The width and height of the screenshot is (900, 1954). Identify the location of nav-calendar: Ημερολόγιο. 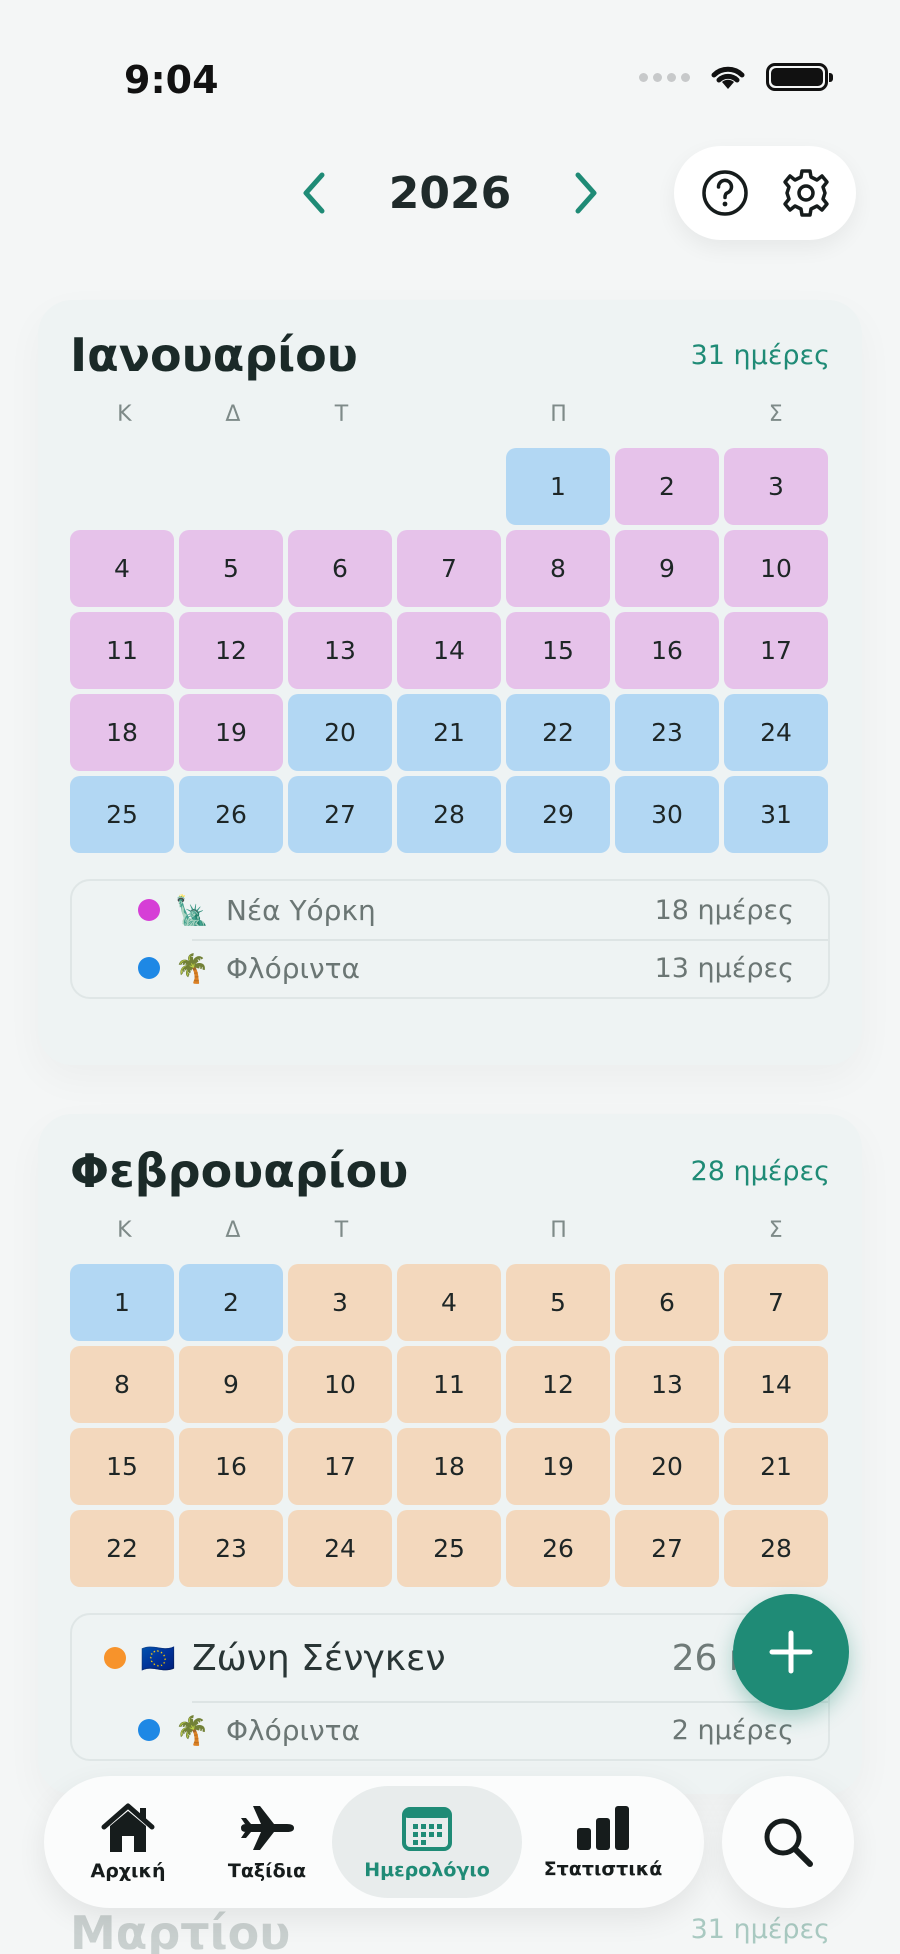
(427, 1842).